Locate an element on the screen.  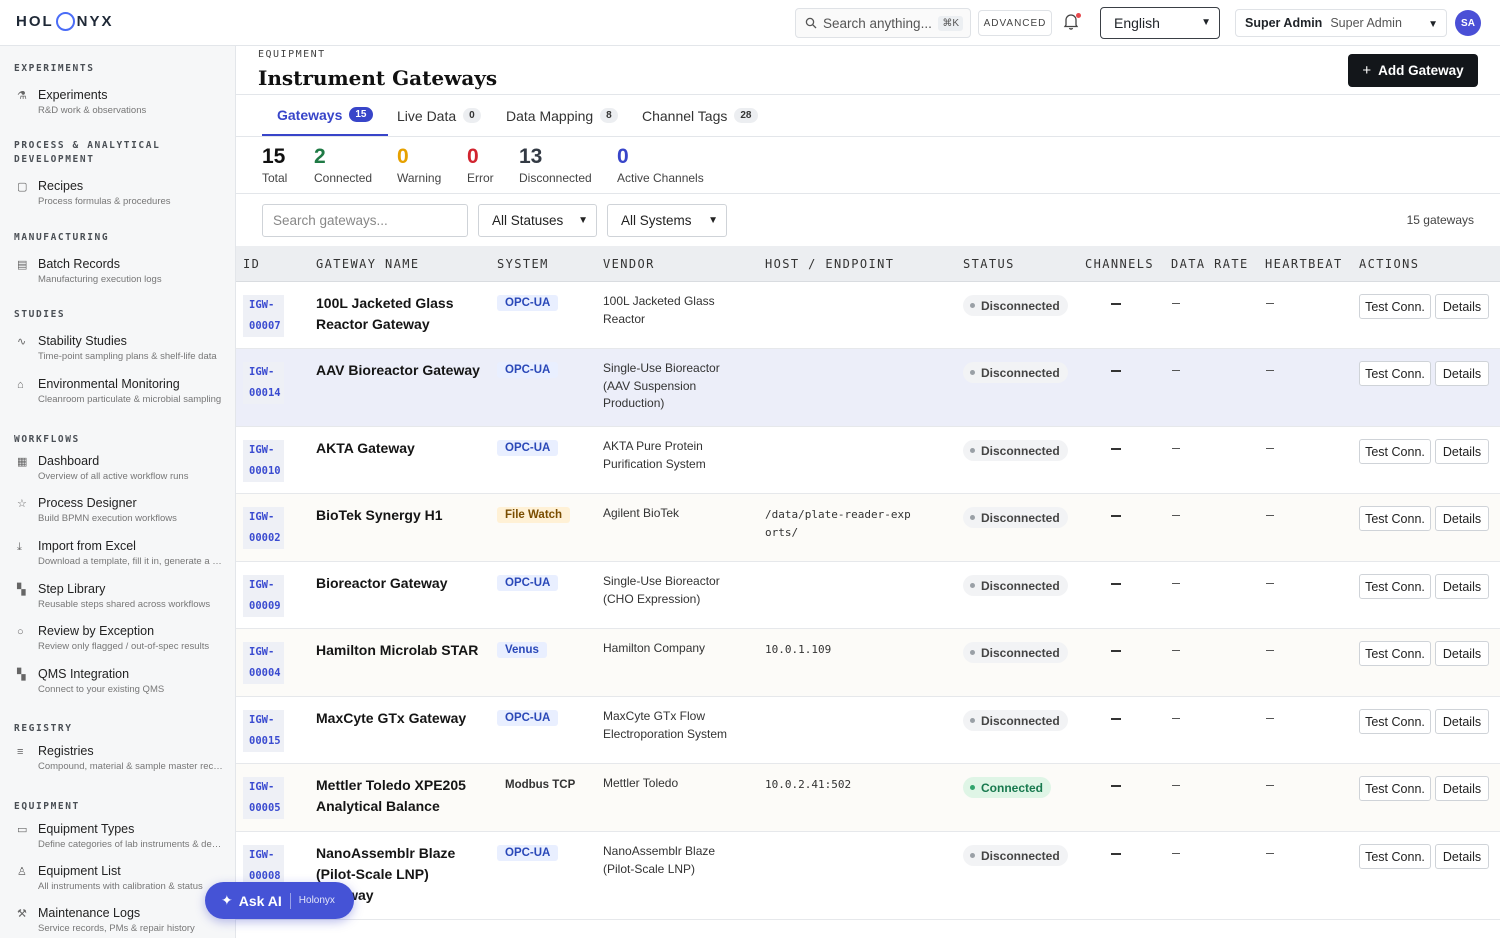
column-header-gateway-name: GATEWAY NAME is located at coordinates (368, 264).